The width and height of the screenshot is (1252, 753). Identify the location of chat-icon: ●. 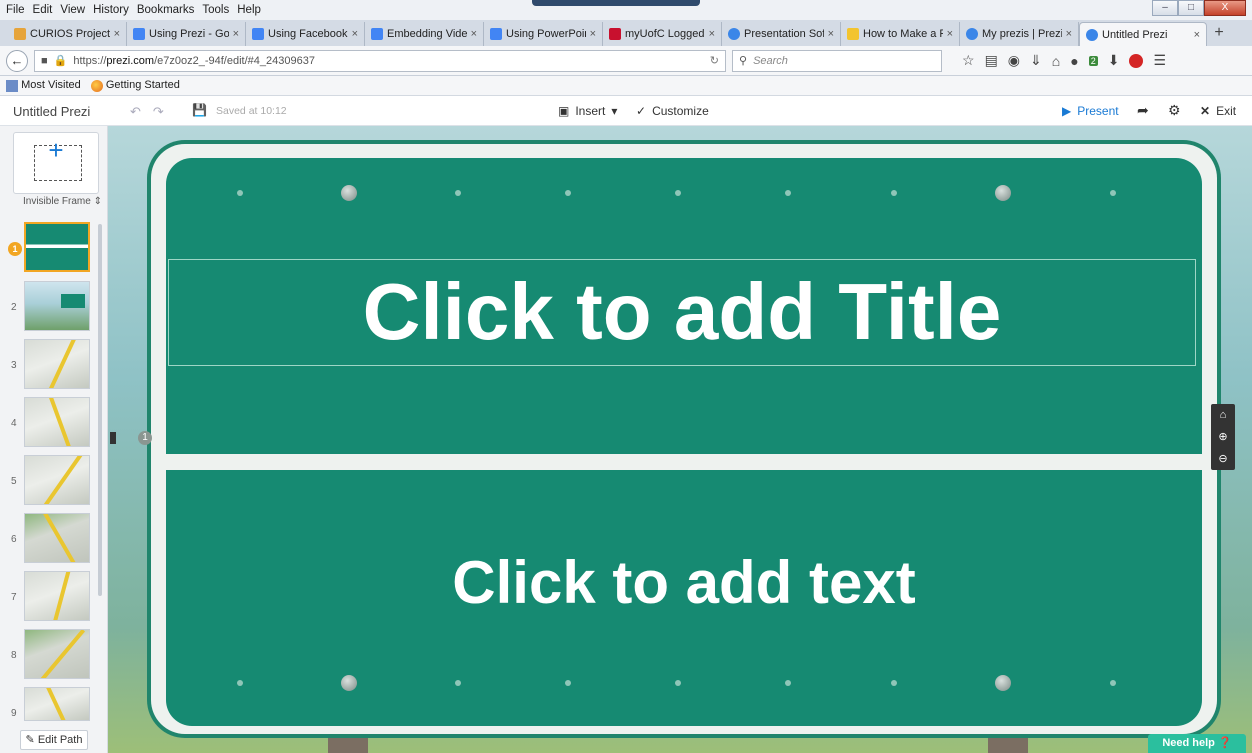
(1074, 61).